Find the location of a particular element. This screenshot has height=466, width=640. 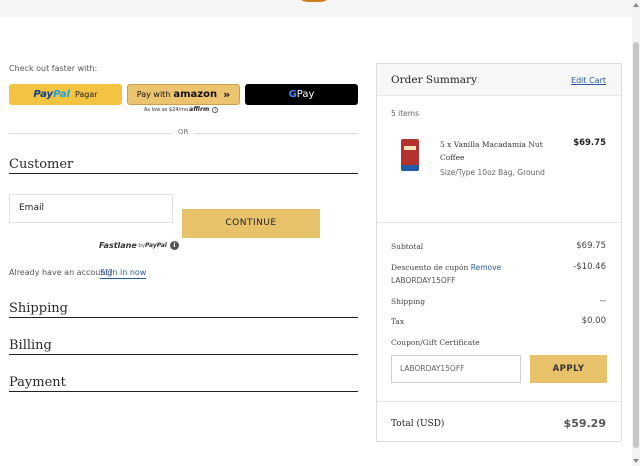

subtotal-label: Subtotal is located at coordinates (407, 246).